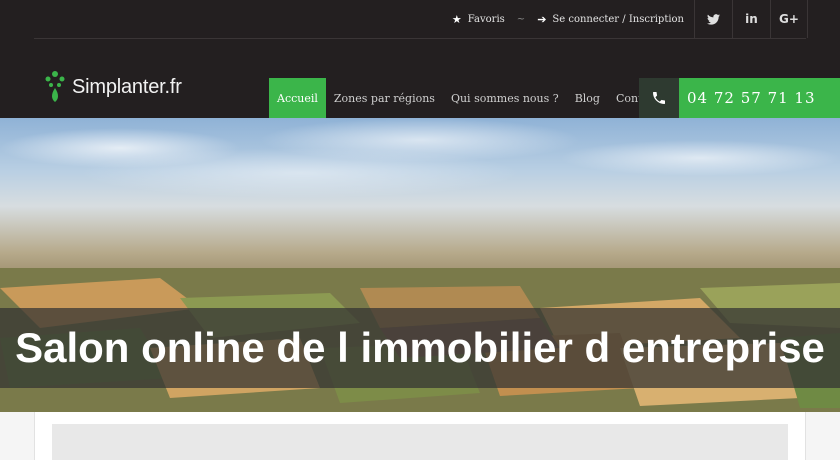  What do you see at coordinates (486, 19) in the screenshot?
I see `favoris-label: Favoris` at bounding box center [486, 19].